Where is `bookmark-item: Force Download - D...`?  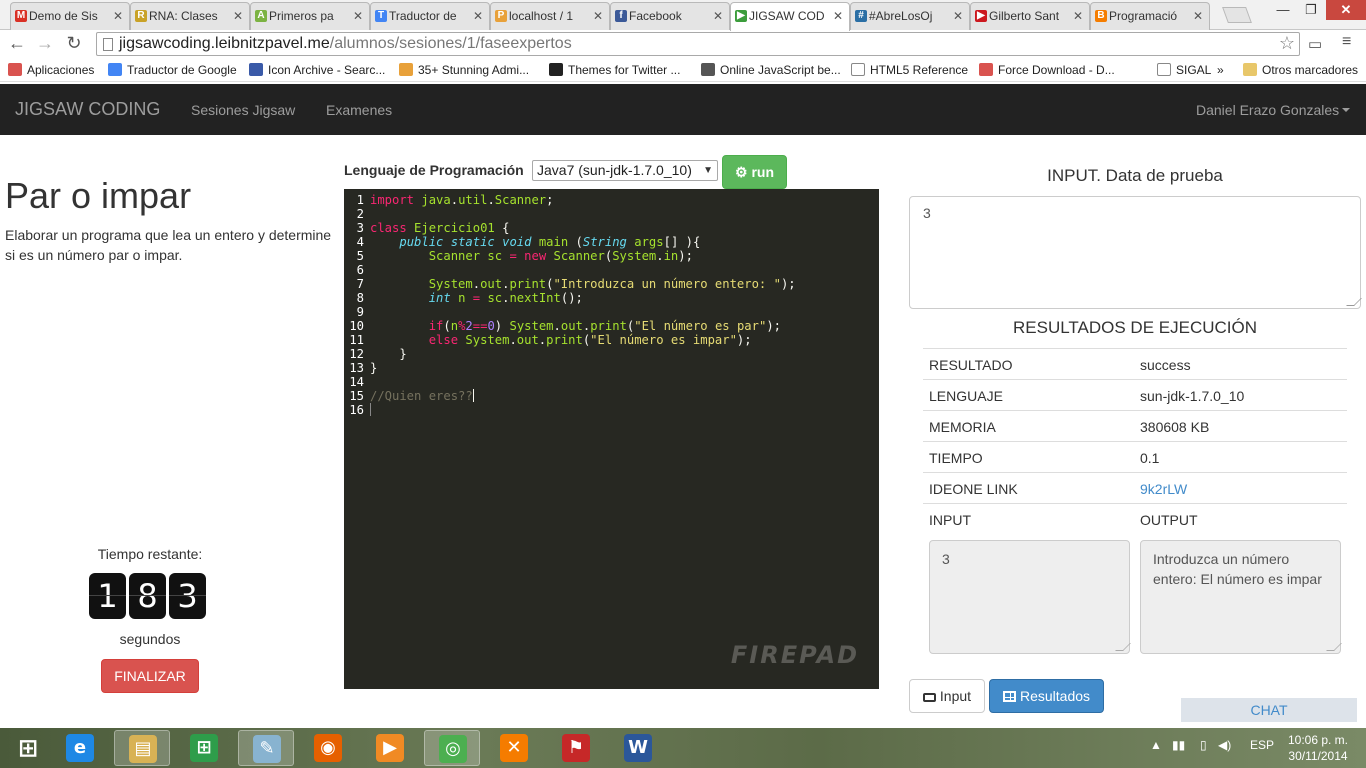 bookmark-item: Force Download - D... is located at coordinates (1047, 70).